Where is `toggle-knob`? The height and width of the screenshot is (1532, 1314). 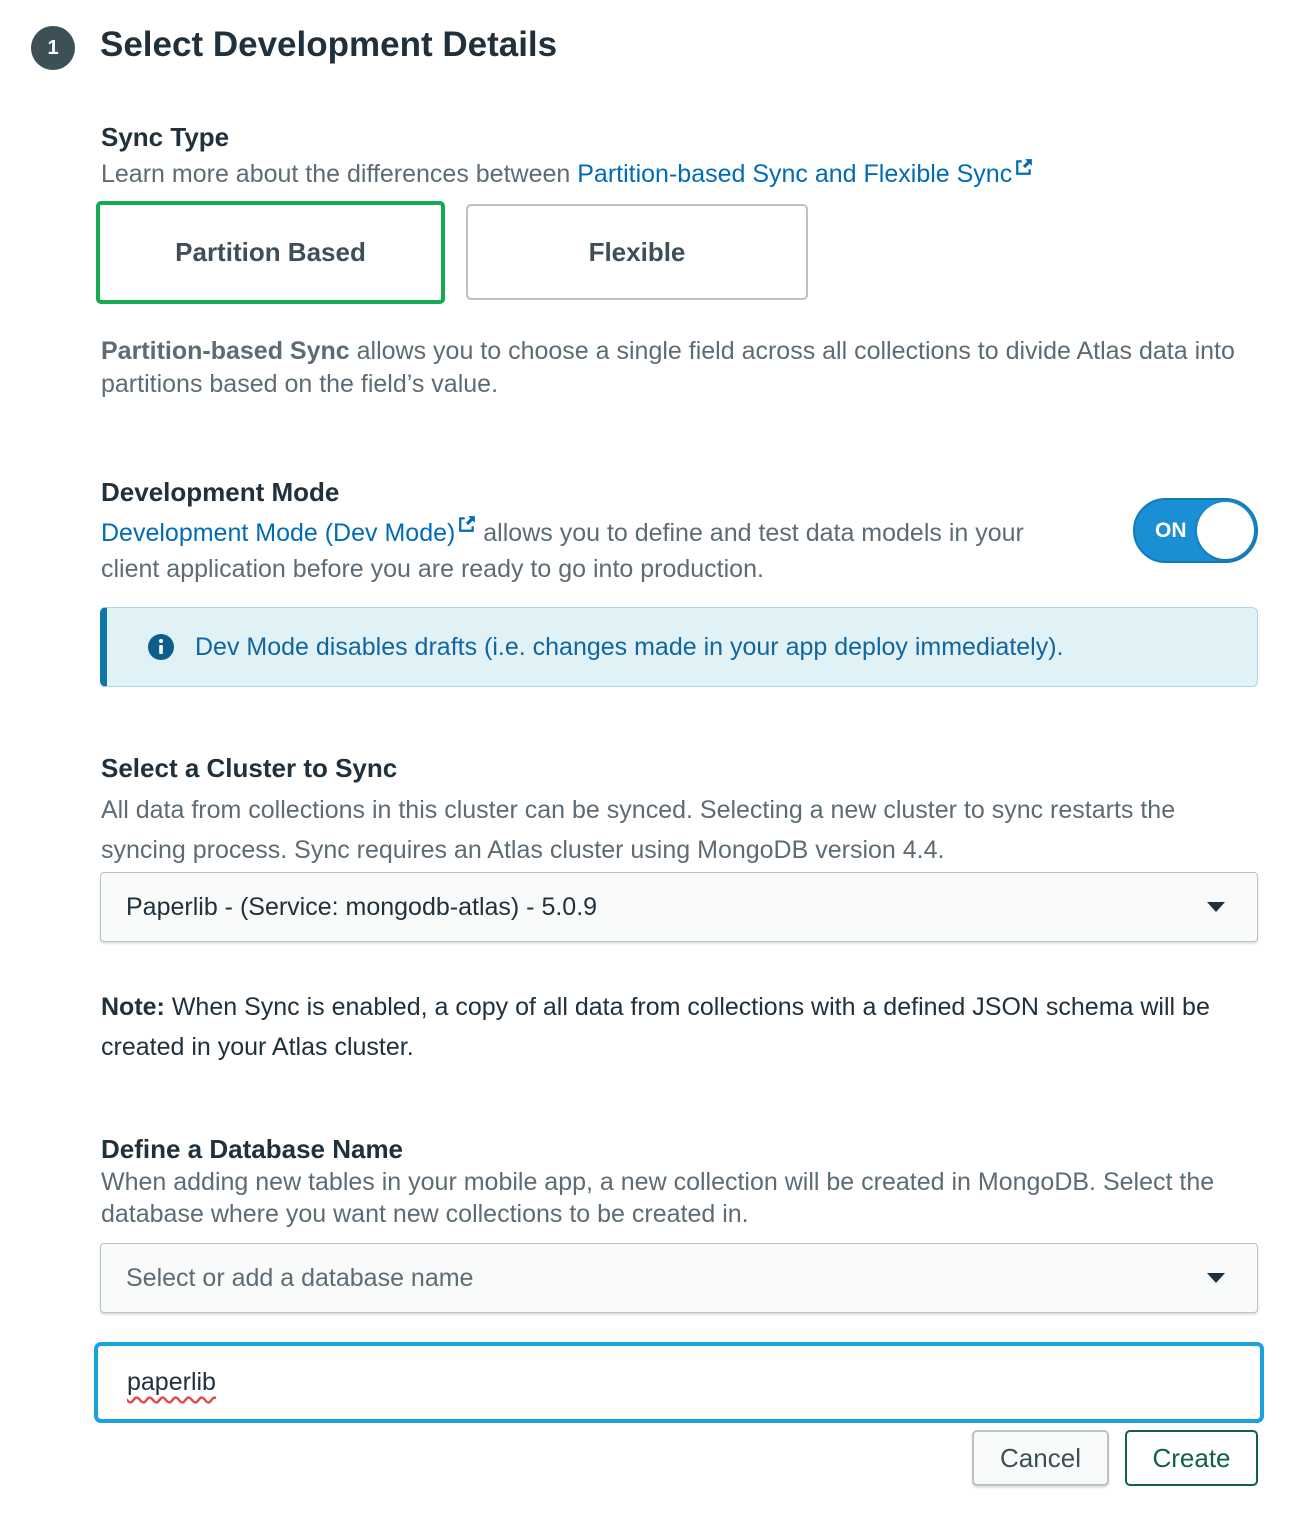
toggle-knob is located at coordinates (1225, 530).